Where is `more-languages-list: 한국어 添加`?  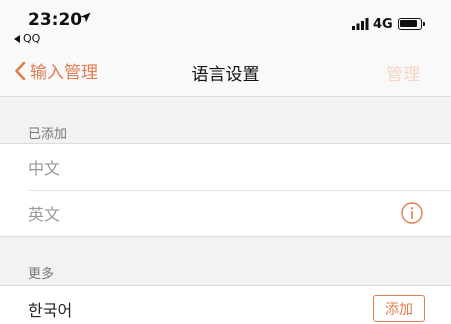 more-languages-list: 한국어 添加 is located at coordinates (225, 304).